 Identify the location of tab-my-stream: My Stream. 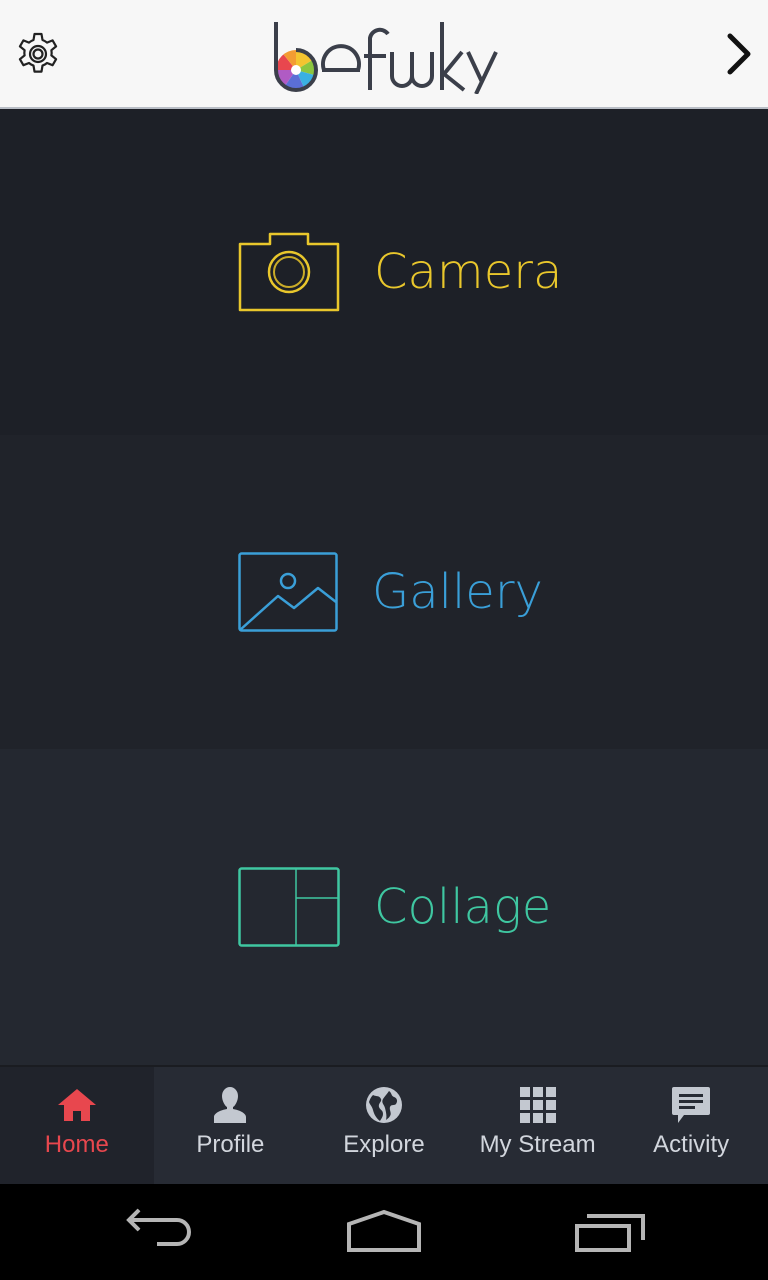
(538, 1125).